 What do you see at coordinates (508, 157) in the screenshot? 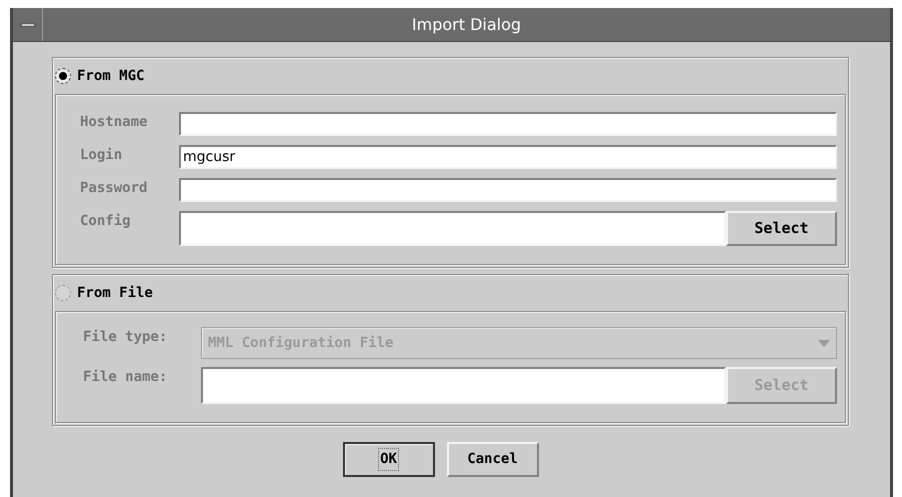
I see `input-field: mgcusr` at bounding box center [508, 157].